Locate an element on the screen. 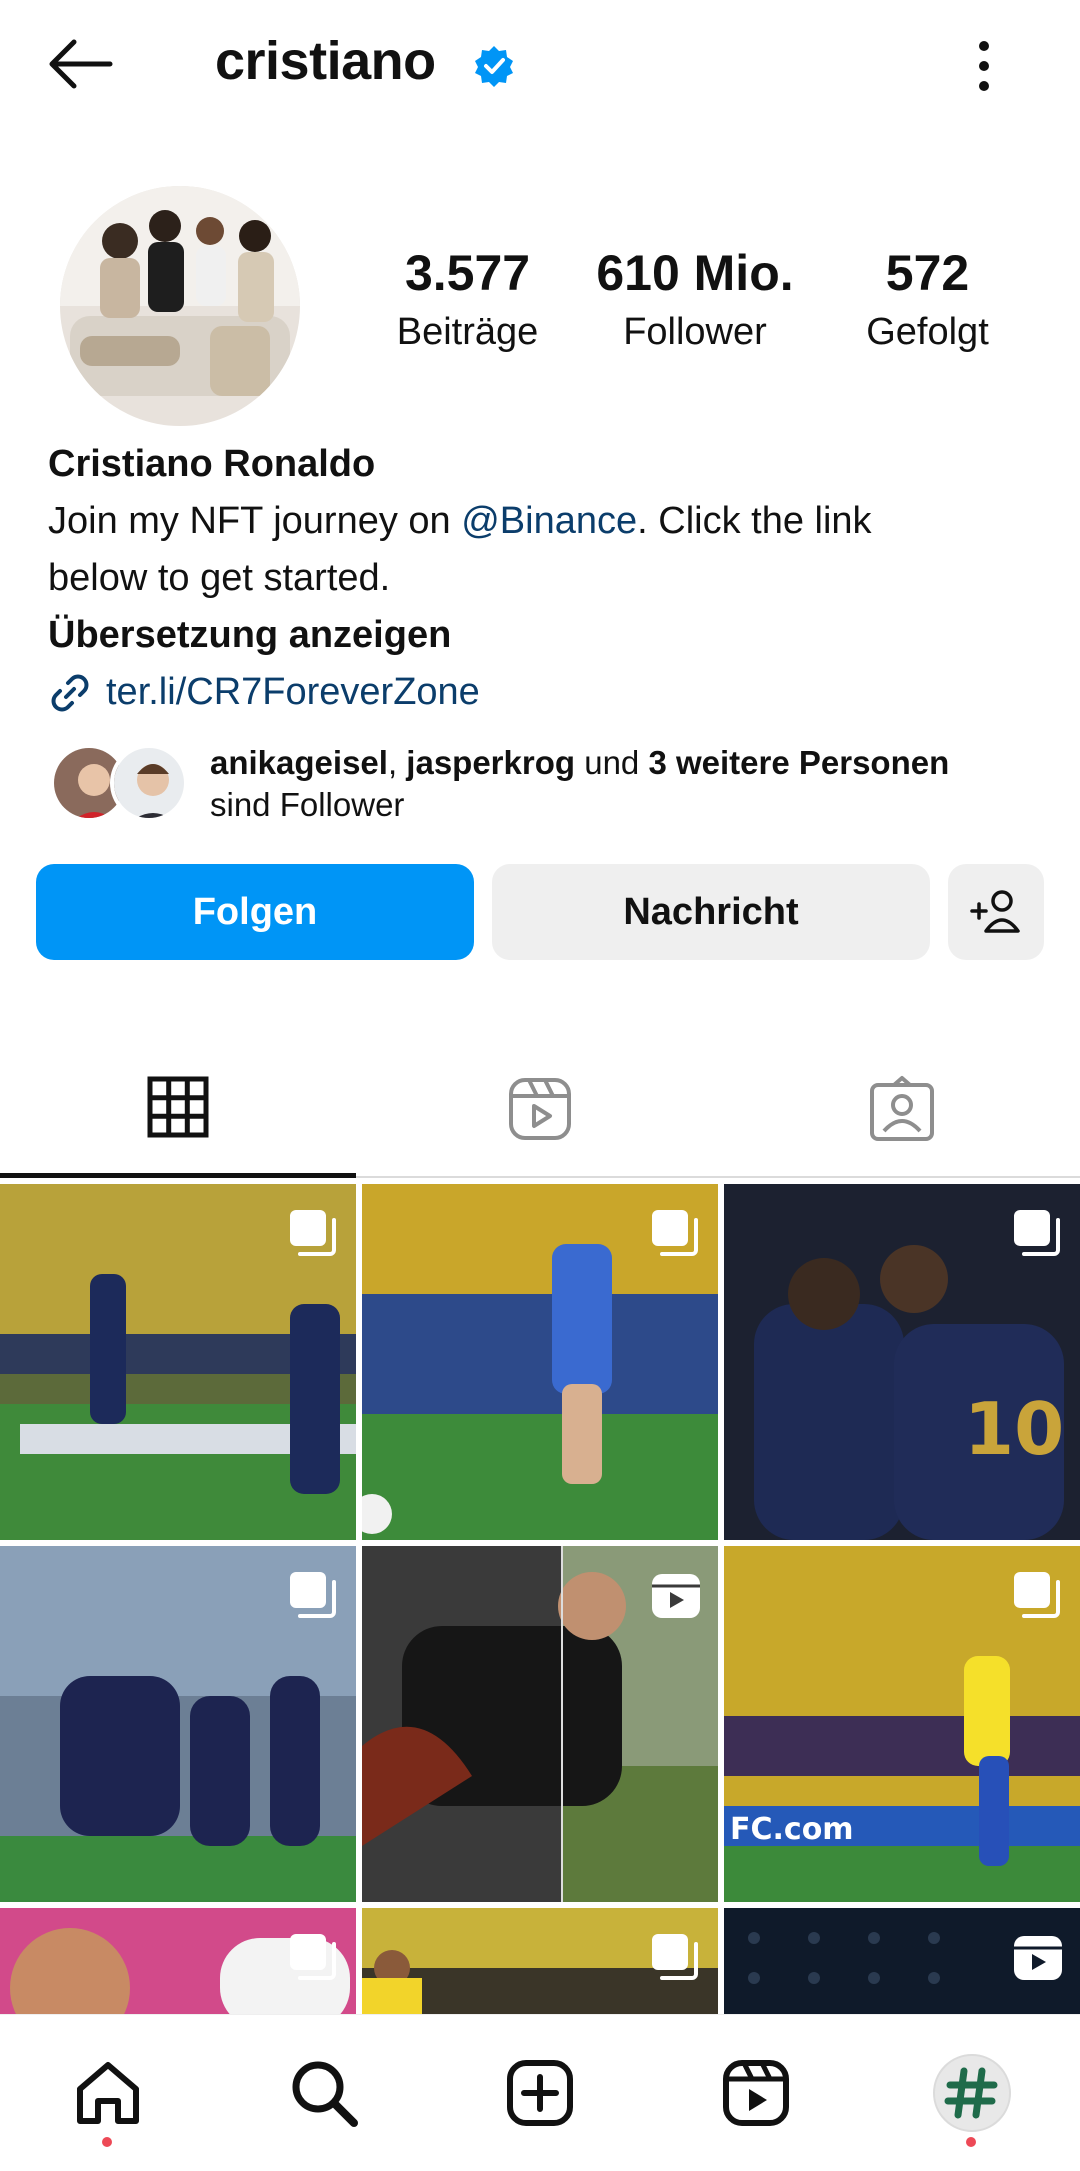 The image size is (1080, 2171). grid-icon is located at coordinates (178, 1106).